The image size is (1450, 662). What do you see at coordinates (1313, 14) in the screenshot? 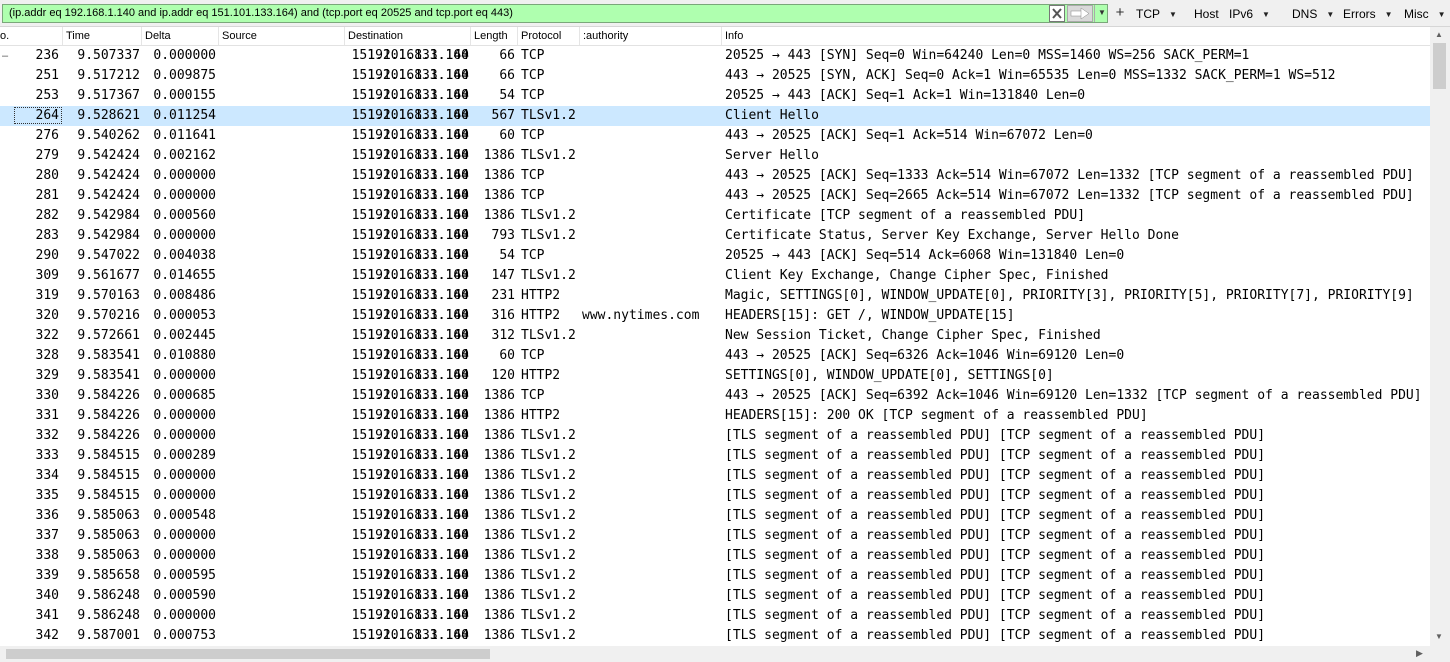
I see `filter-button-dns: DNS ▼` at bounding box center [1313, 14].